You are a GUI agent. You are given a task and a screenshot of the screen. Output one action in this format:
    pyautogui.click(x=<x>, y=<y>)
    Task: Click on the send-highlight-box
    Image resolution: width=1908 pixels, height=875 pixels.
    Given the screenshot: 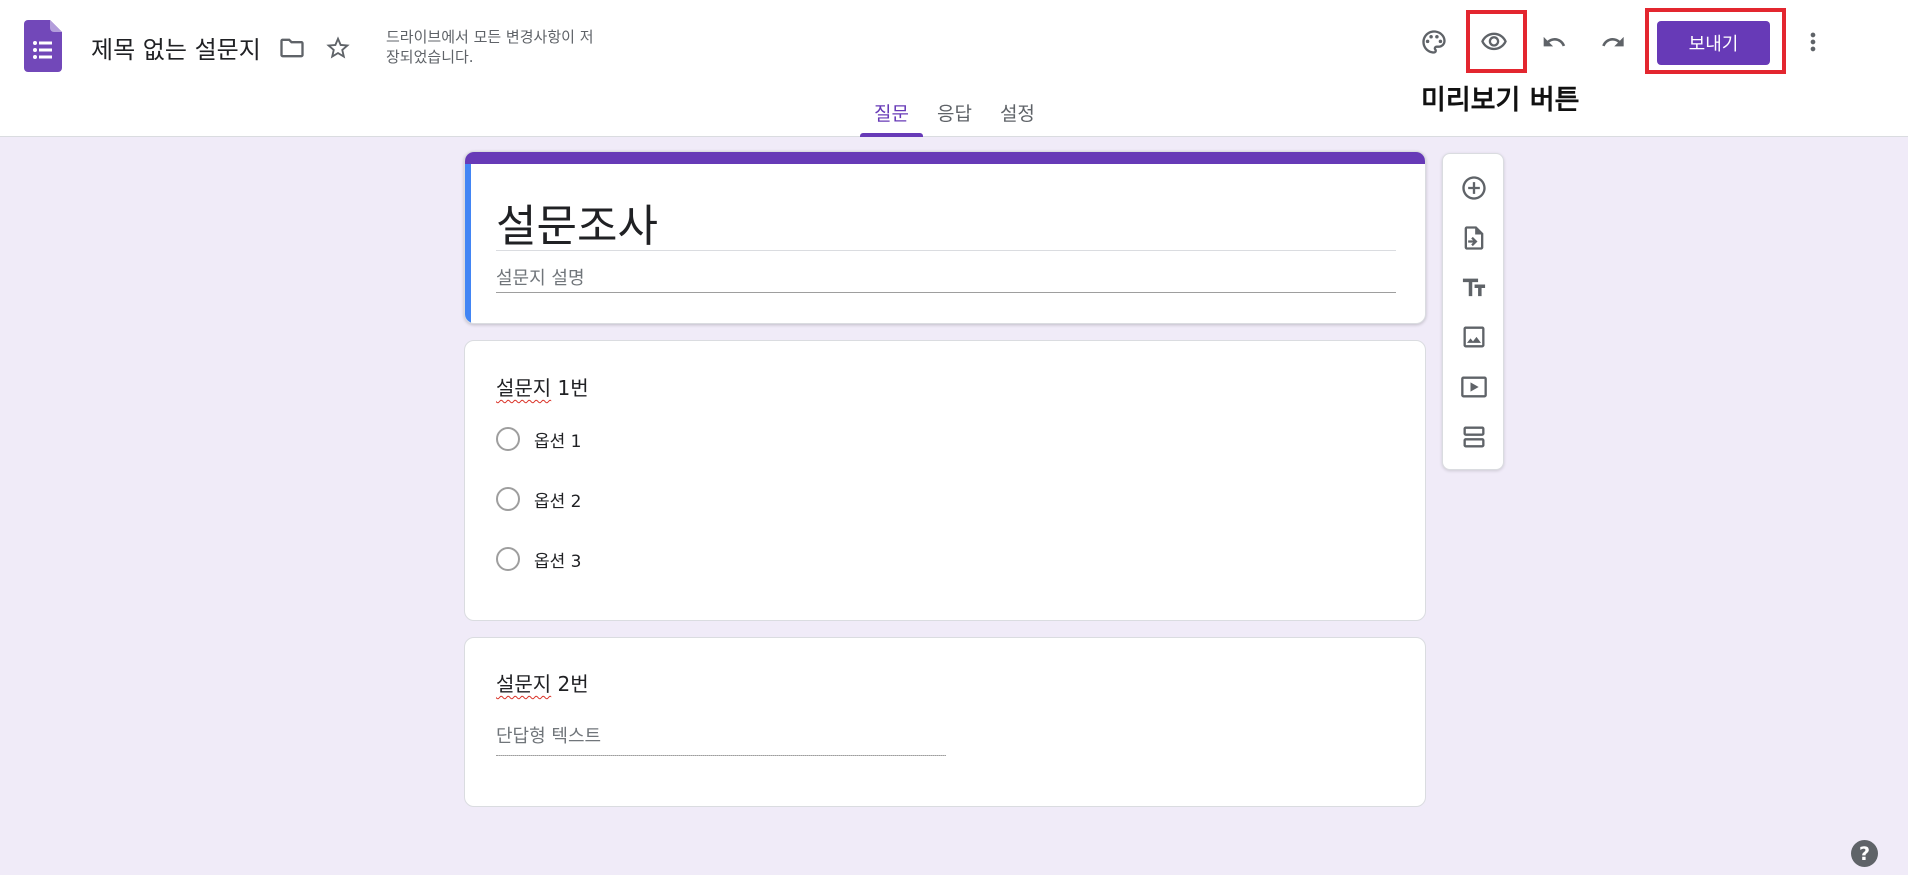 What is the action you would take?
    pyautogui.click(x=1715, y=41)
    